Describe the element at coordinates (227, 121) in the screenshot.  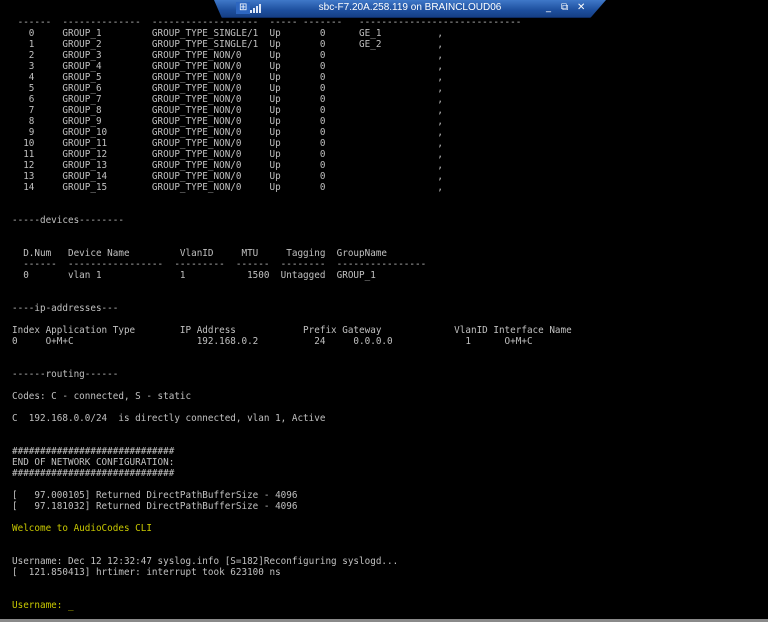
I see `terminal-line: 8 GROUP_9 GROUP_TYPE_NON/0 Up 0 ,` at that location.